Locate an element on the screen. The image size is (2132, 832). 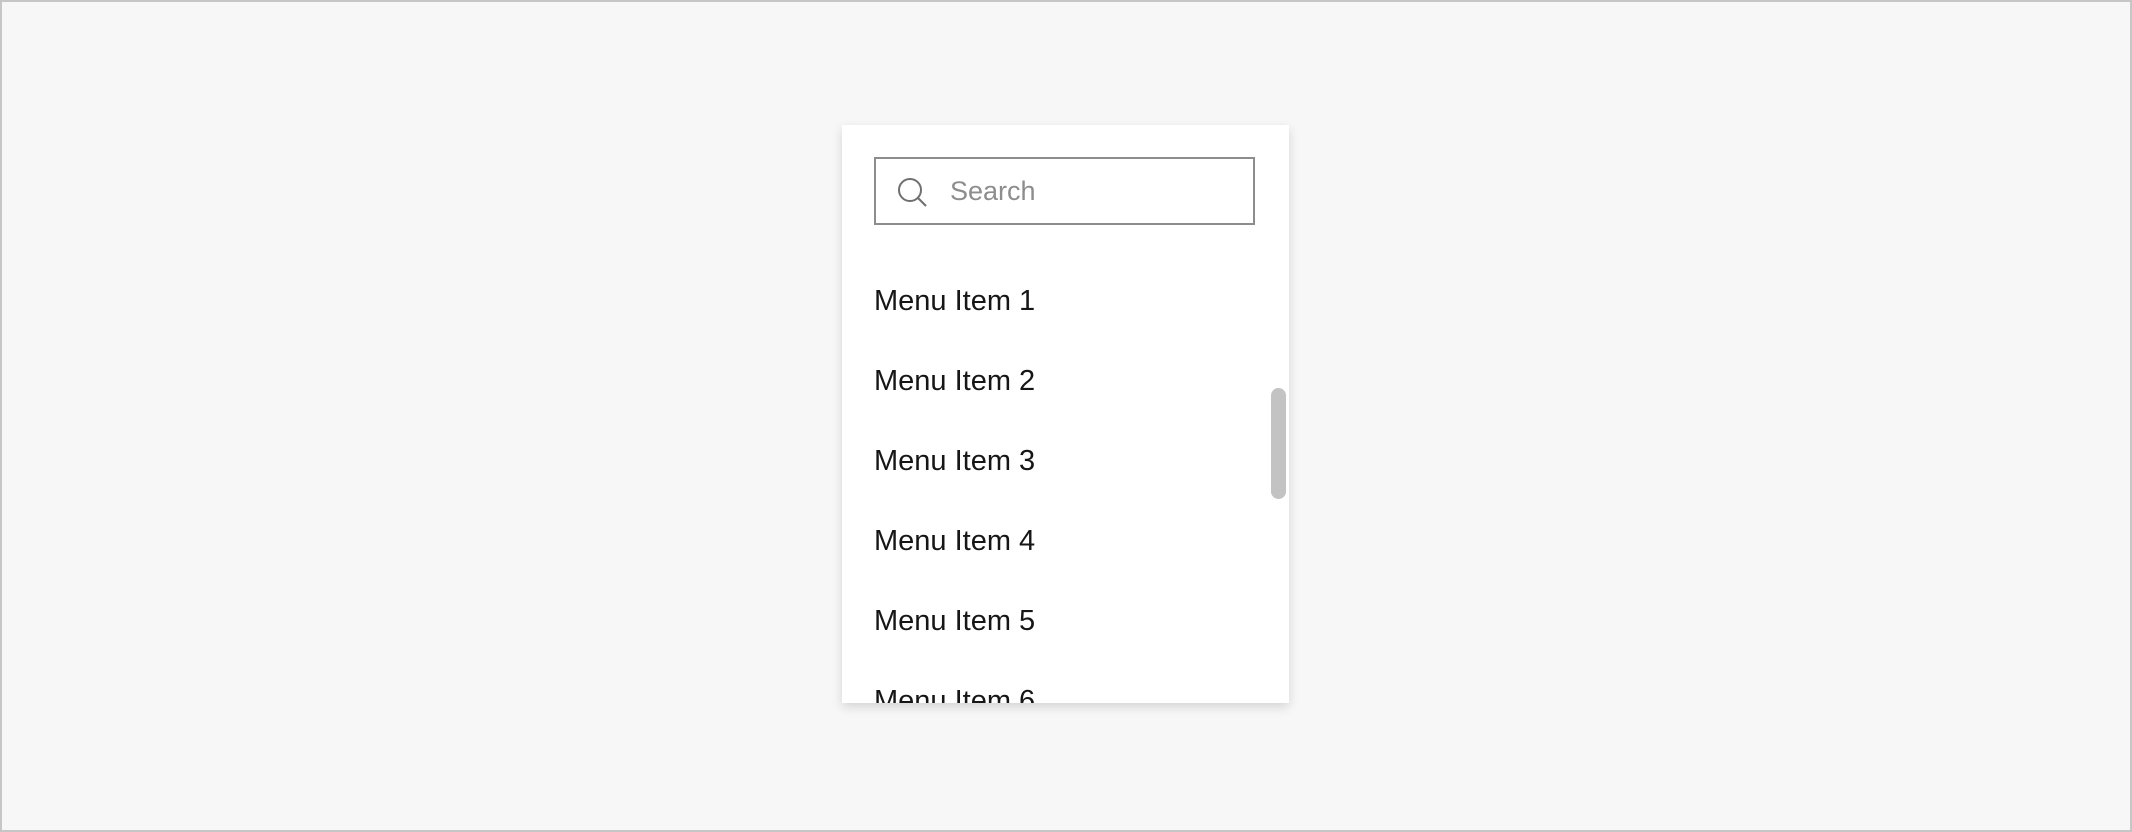
scrollbar-track is located at coordinates (1279, 482).